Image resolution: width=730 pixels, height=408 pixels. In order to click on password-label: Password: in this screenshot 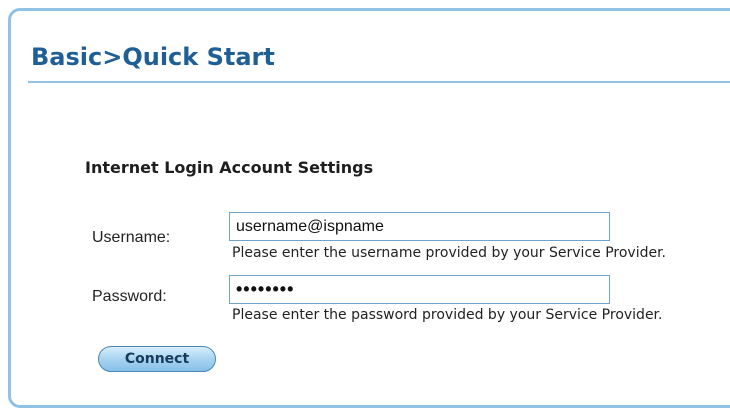, I will do `click(129, 296)`.